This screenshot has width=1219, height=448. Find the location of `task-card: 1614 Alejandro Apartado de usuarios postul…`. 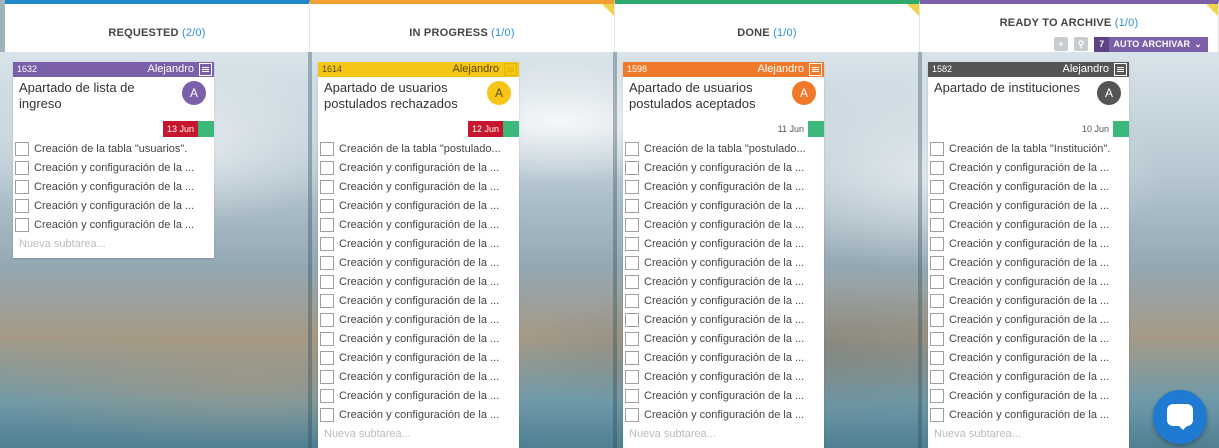

task-card: 1614 Alejandro Apartado de usuarios postul… is located at coordinates (418, 255).